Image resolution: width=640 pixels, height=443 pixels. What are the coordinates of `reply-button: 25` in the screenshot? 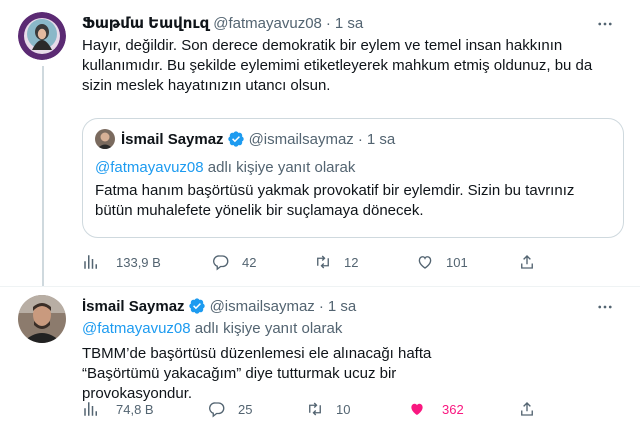 It's located at (230, 409).